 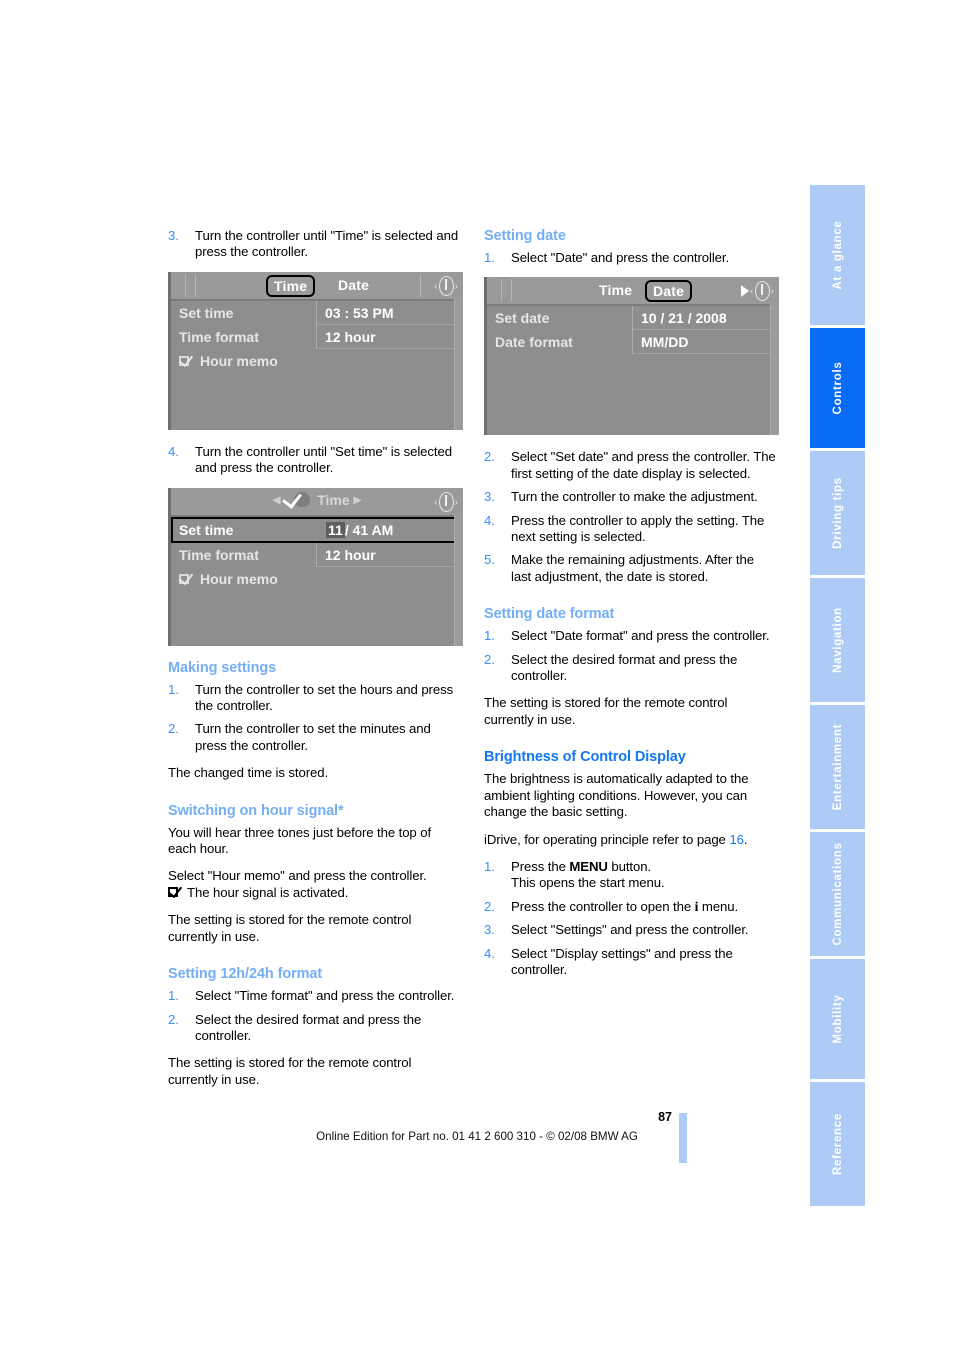 I want to click on value-segment-rest: / 41 AM, so click(x=369, y=529).